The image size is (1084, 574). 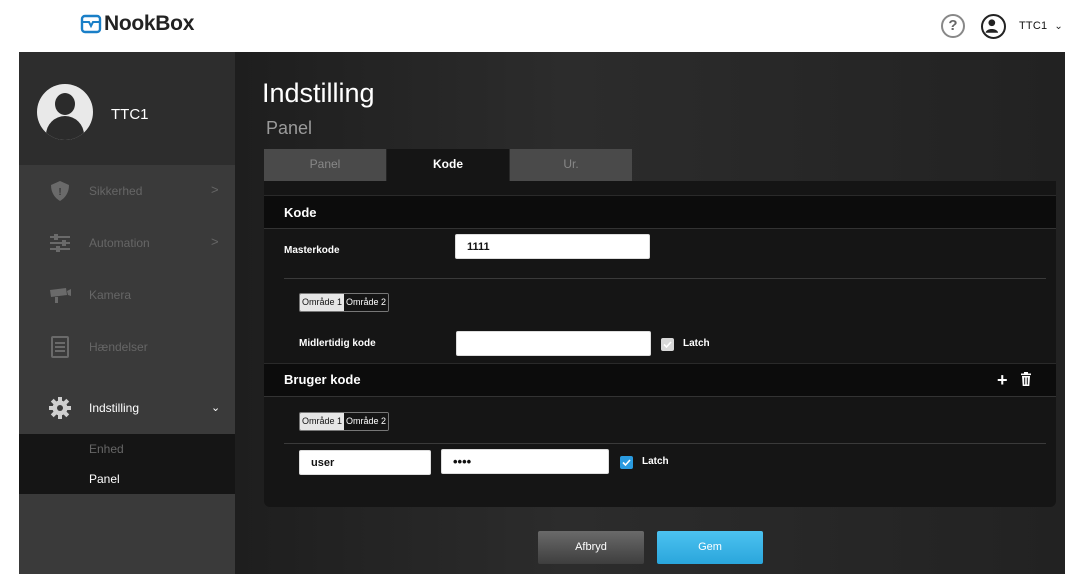 What do you see at coordinates (542, 25) in the screenshot?
I see `top-bar: NookBox ? TTC1 ⌄` at bounding box center [542, 25].